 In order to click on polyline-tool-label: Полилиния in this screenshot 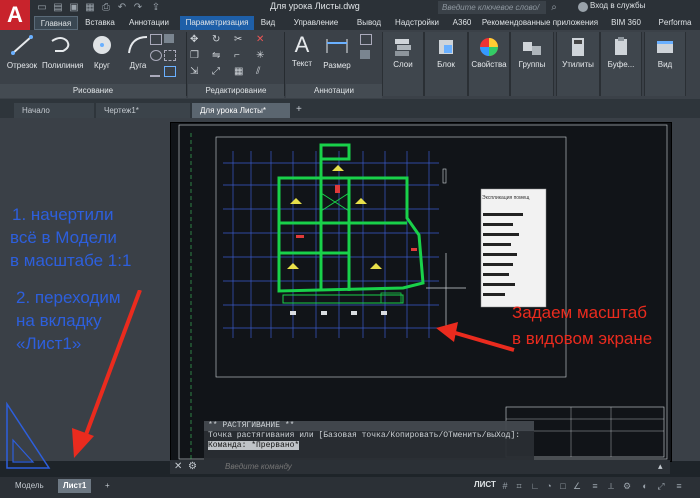, I will do `click(63, 65)`.